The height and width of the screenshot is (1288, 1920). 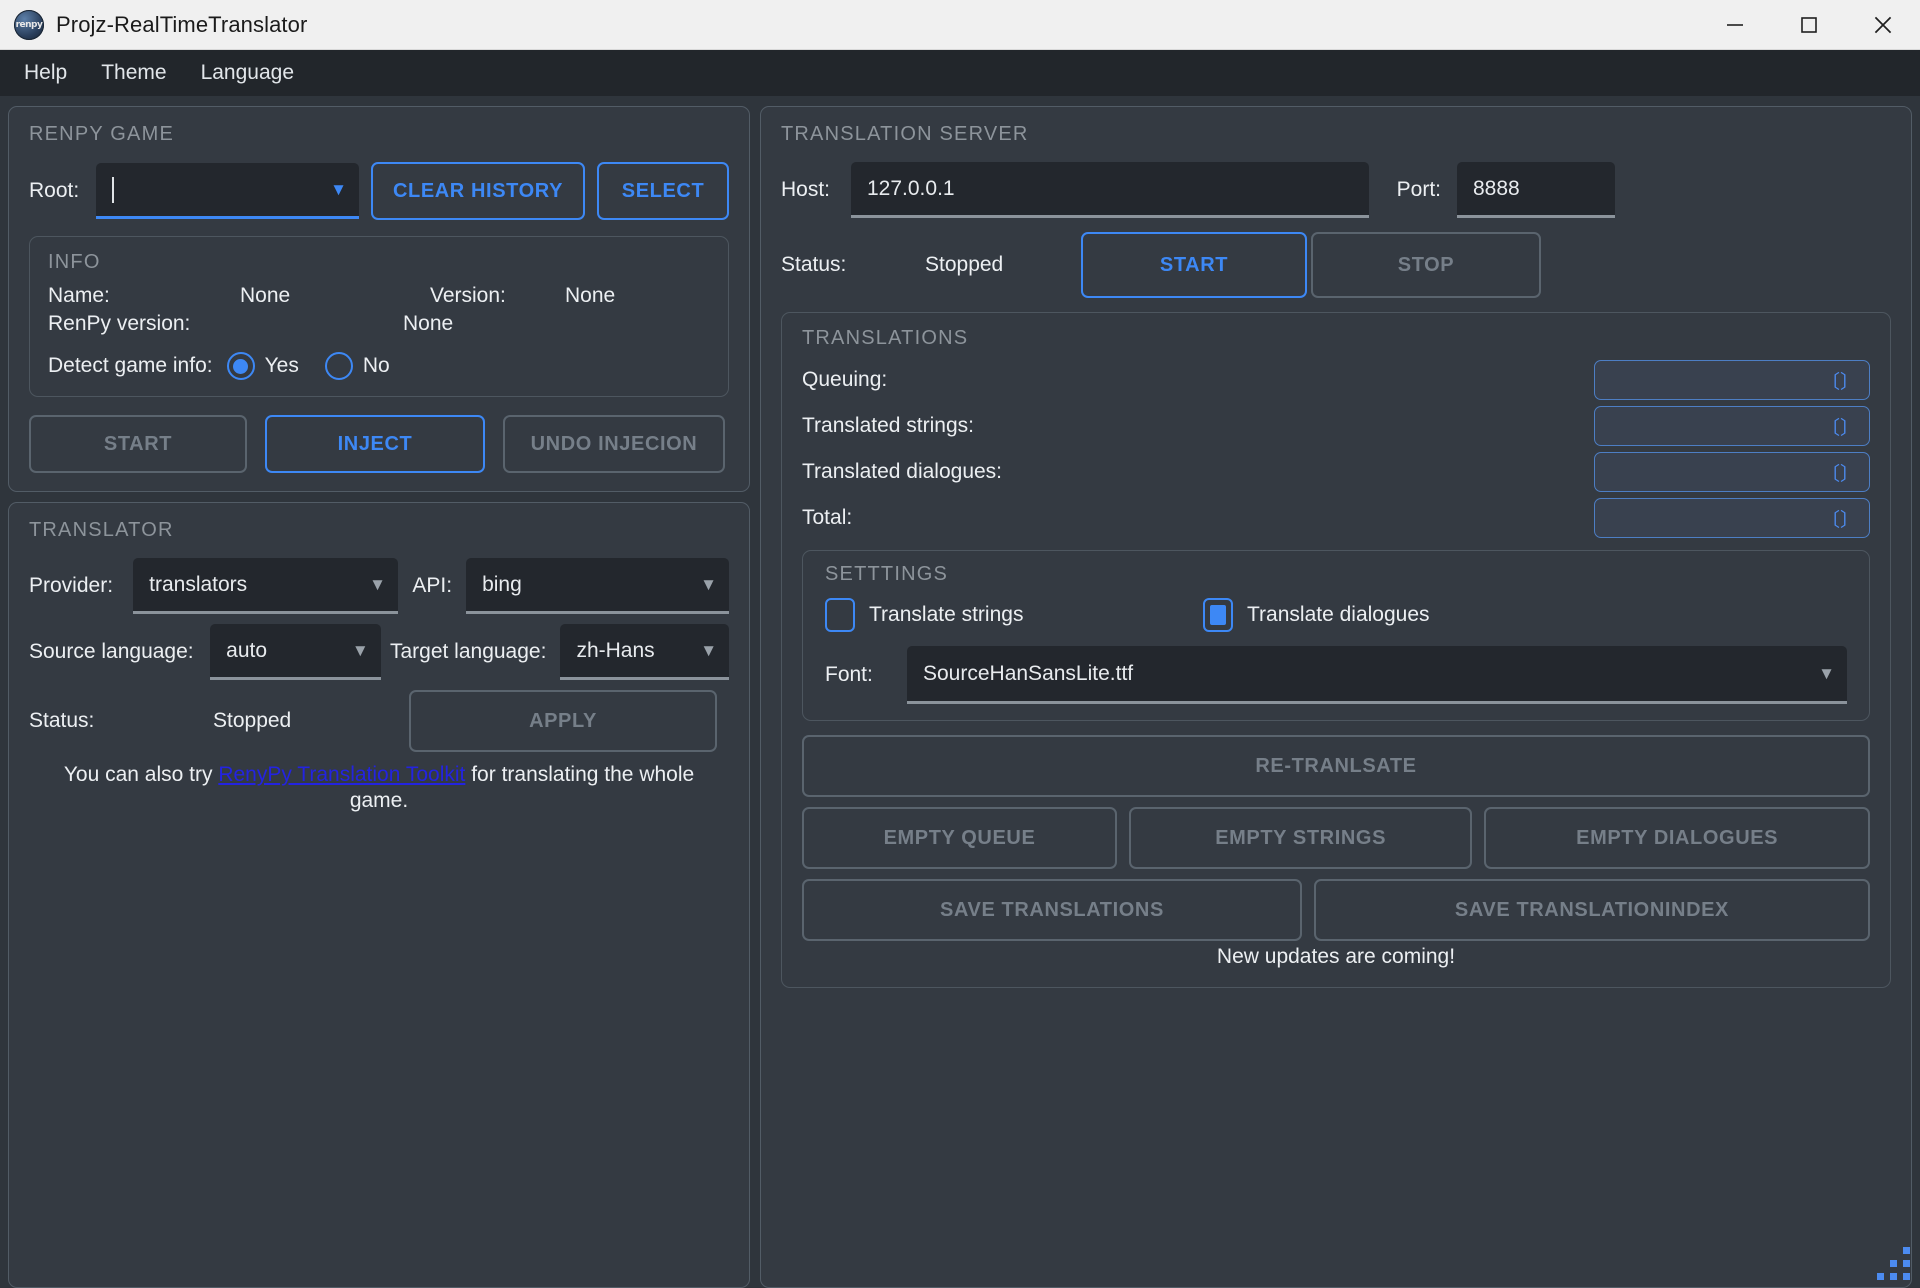 What do you see at coordinates (295, 652) in the screenshot?
I see `source-language-combobox: auto ▼` at bounding box center [295, 652].